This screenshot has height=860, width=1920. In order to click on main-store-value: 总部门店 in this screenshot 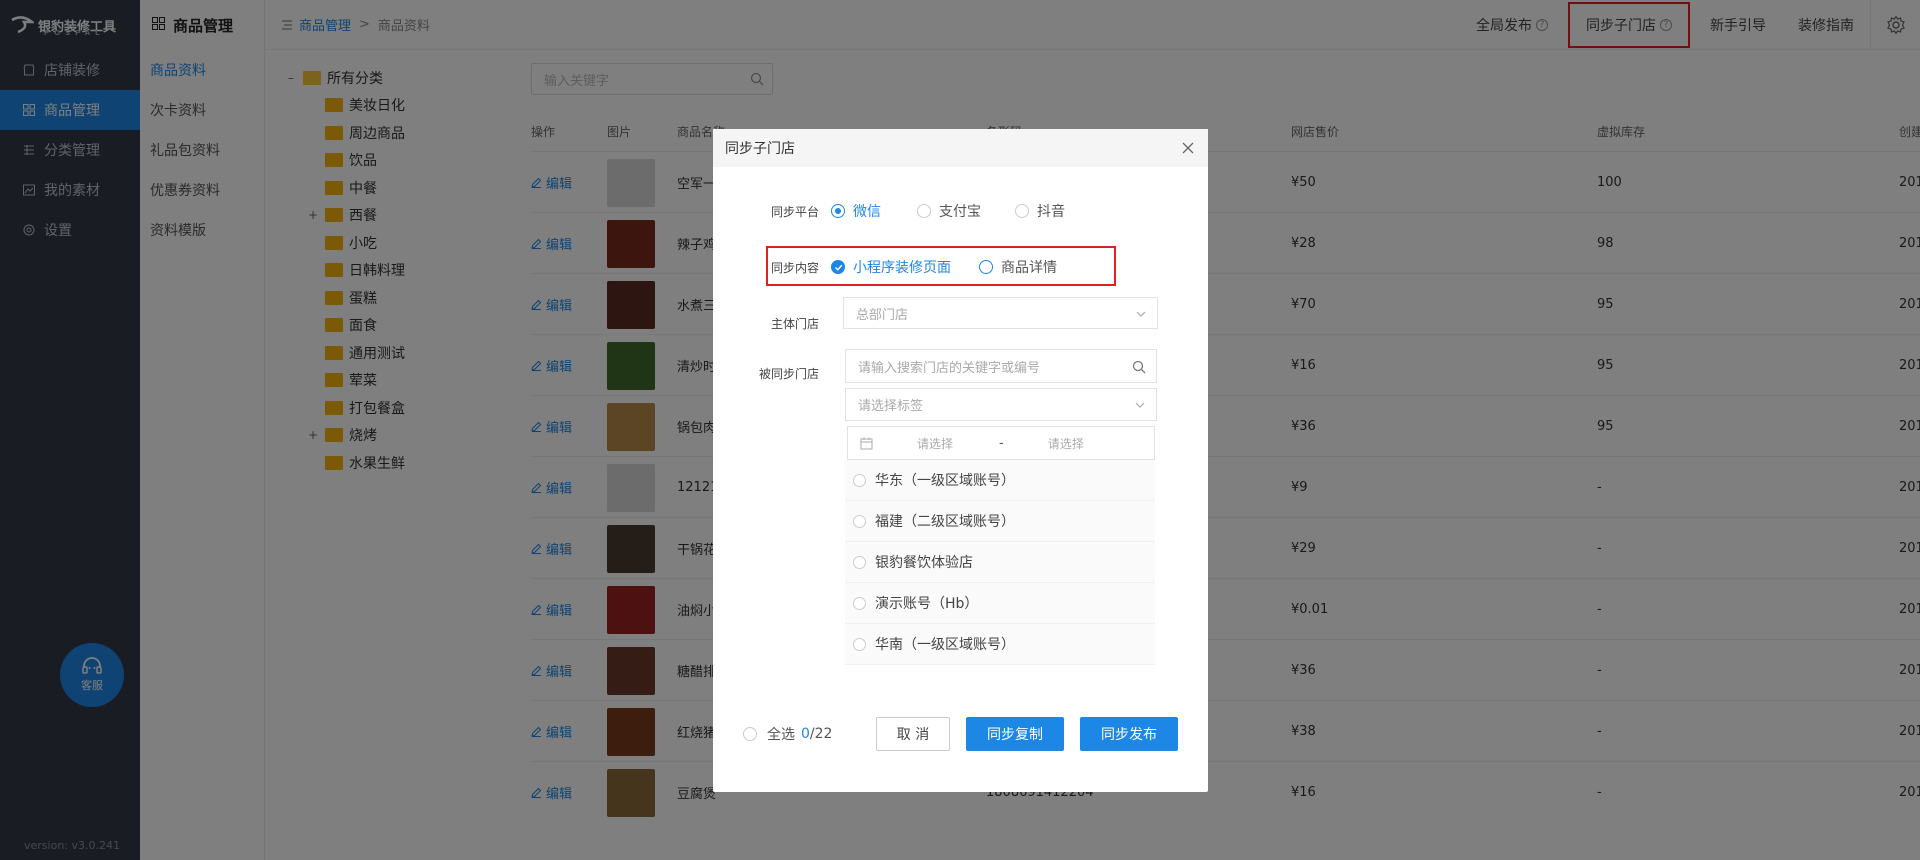, I will do `click(882, 315)`.